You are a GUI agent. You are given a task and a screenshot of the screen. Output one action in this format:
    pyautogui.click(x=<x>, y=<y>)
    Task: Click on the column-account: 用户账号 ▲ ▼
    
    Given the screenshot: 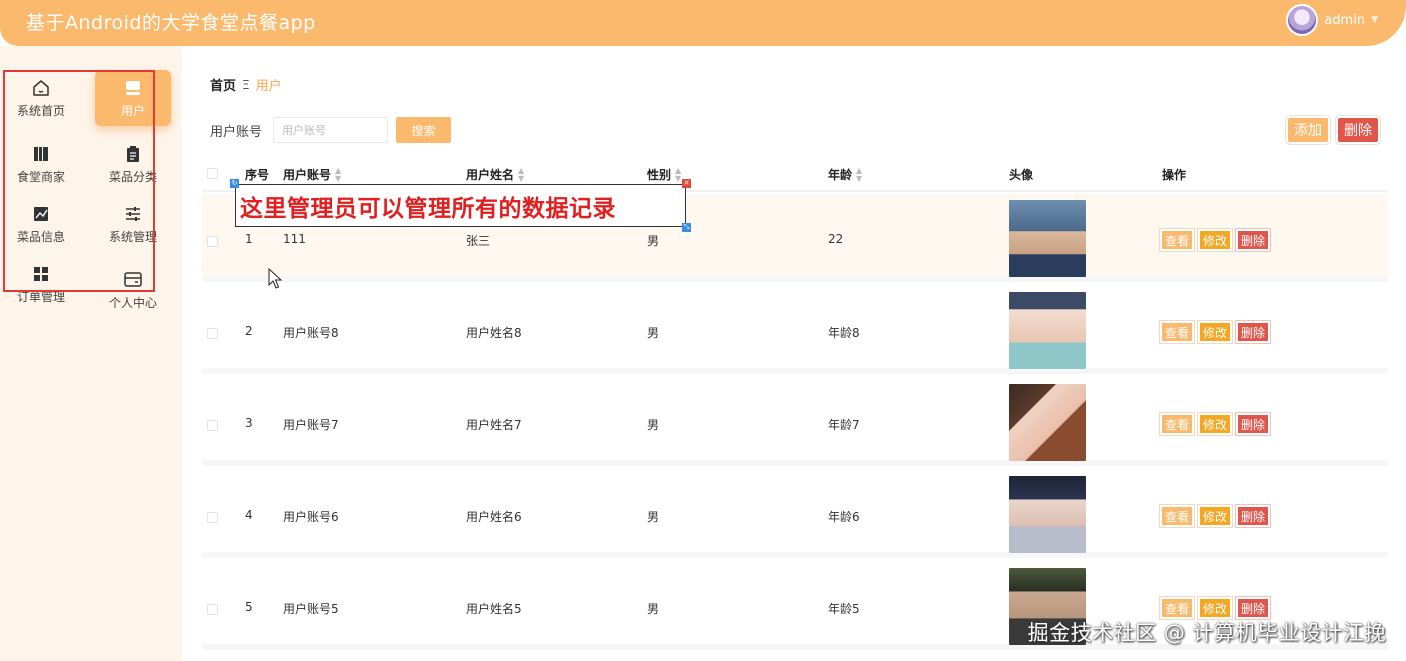 What is the action you would take?
    pyautogui.click(x=312, y=174)
    